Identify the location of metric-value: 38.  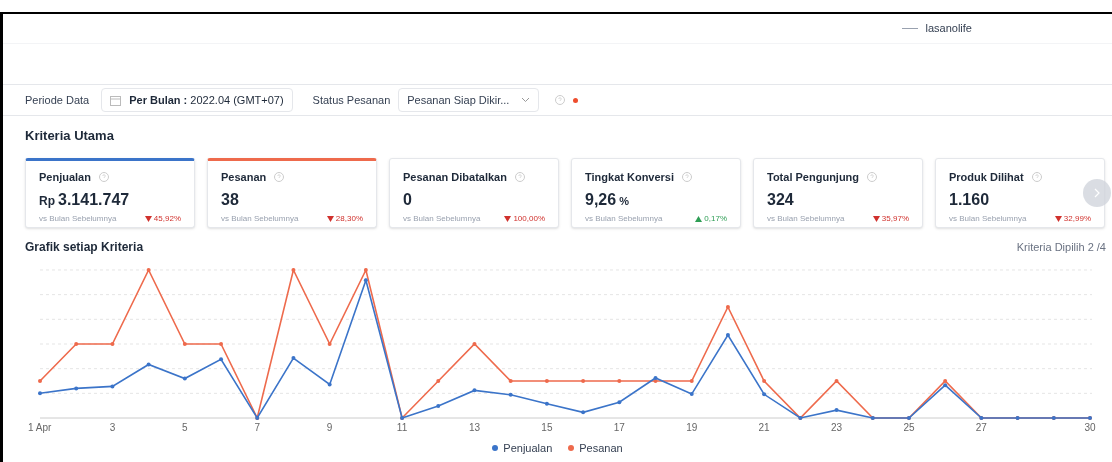
(230, 199).